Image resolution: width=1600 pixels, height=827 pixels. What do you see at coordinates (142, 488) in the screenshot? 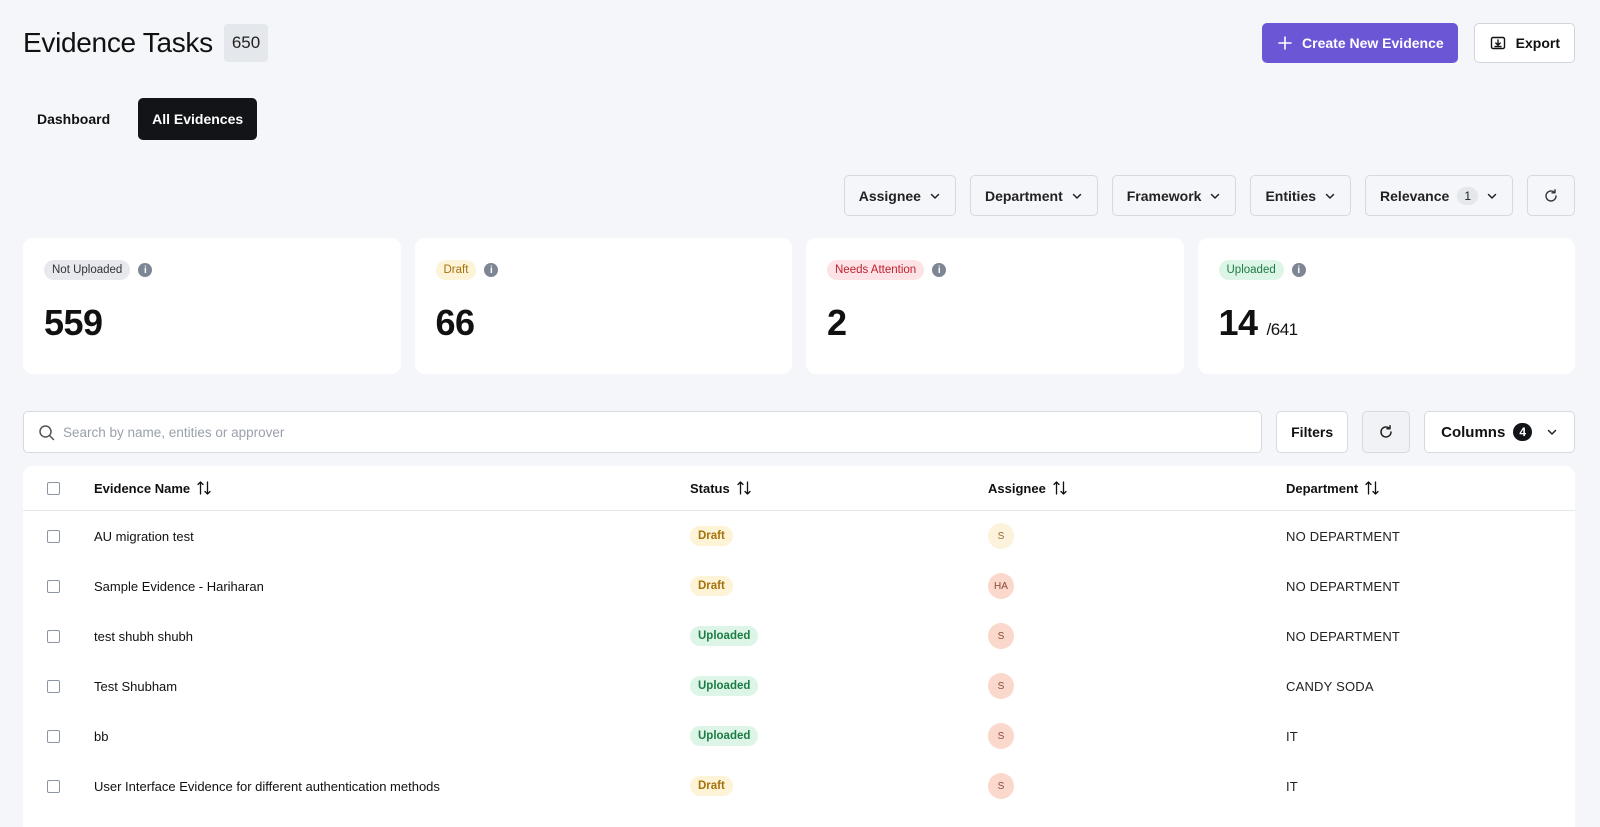
I see `column-header-evidence-name: Evidence Name` at bounding box center [142, 488].